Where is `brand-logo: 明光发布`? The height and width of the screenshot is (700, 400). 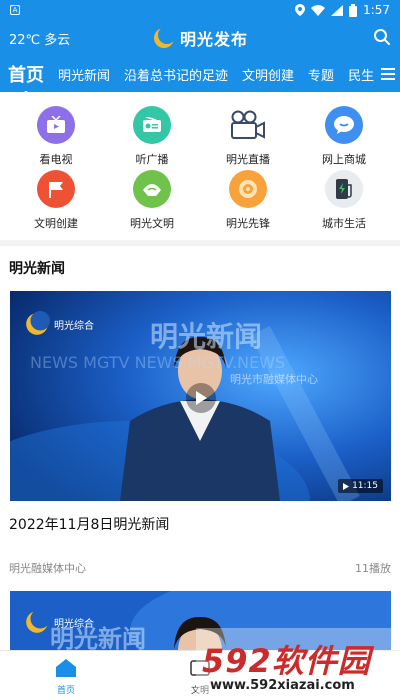
brand-logo: 明光发布 is located at coordinates (200, 38).